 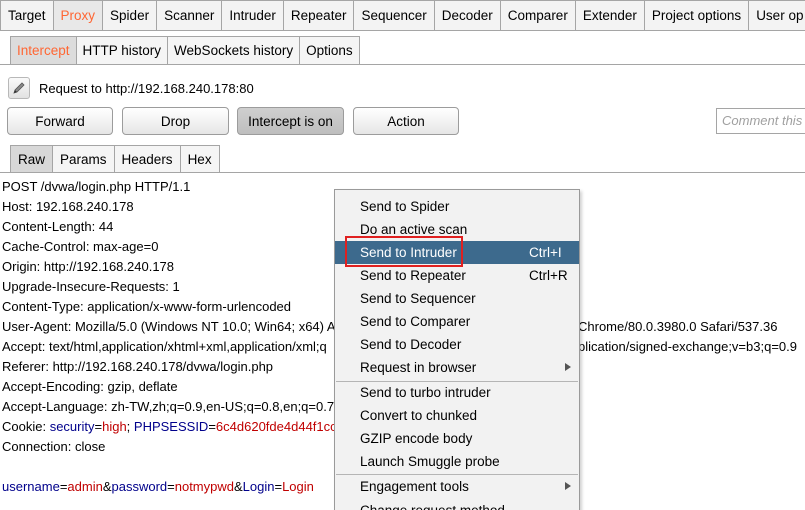 What do you see at coordinates (678, 326) in the screenshot?
I see `user-agent-right: Chrome/80.0.3980.0 Safari/537.36` at bounding box center [678, 326].